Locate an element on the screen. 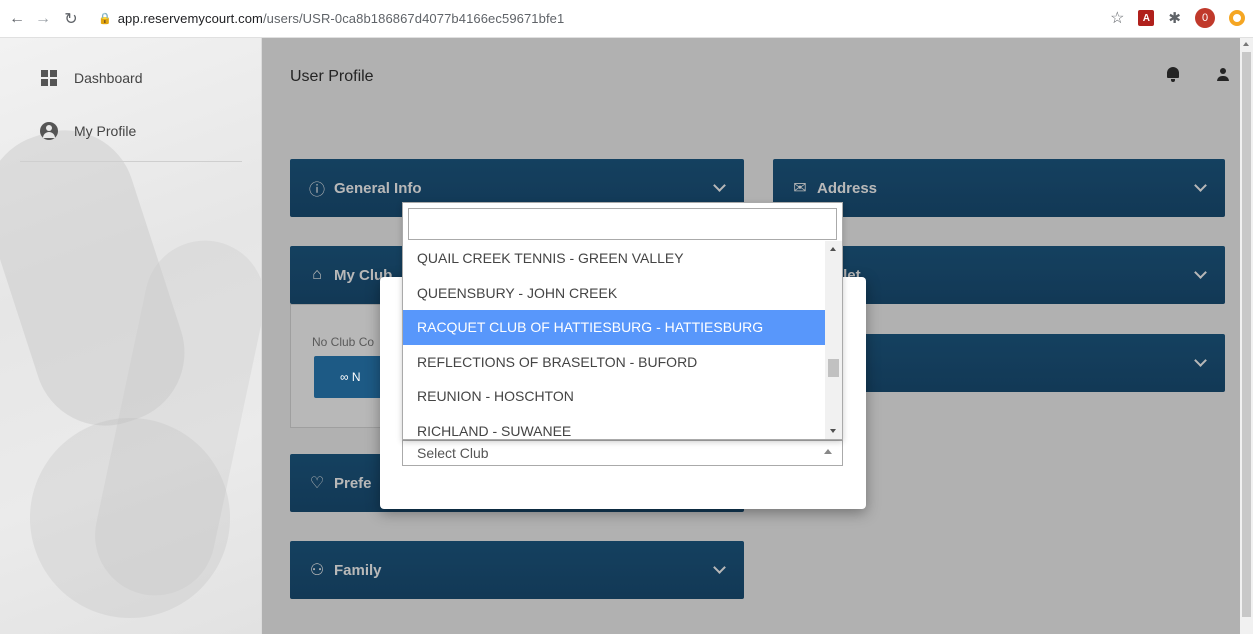 The width and height of the screenshot is (1253, 634). forward-arrow-icon: → is located at coordinates (43, 19).